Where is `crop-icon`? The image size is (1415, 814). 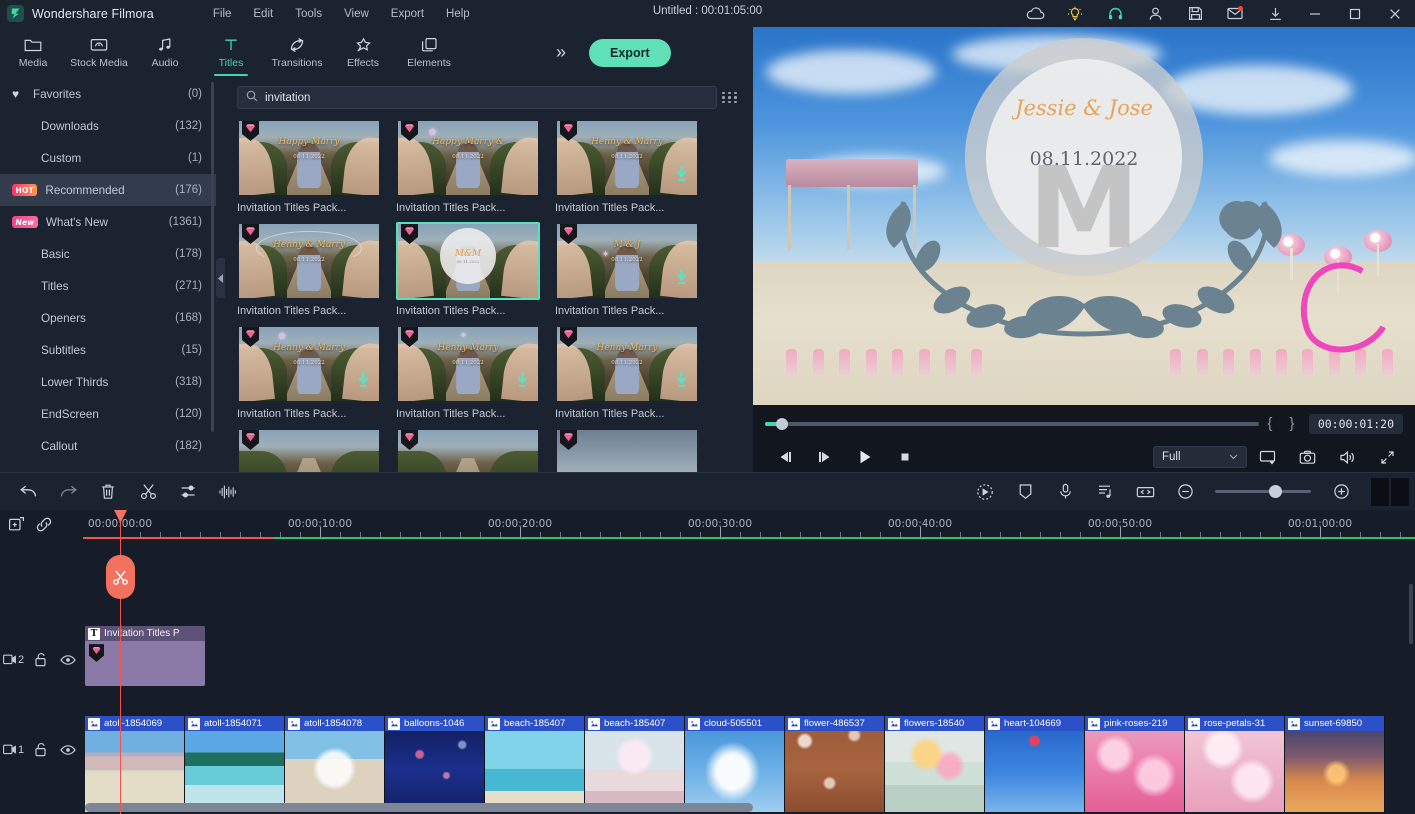 crop-icon is located at coordinates (1145, 492).